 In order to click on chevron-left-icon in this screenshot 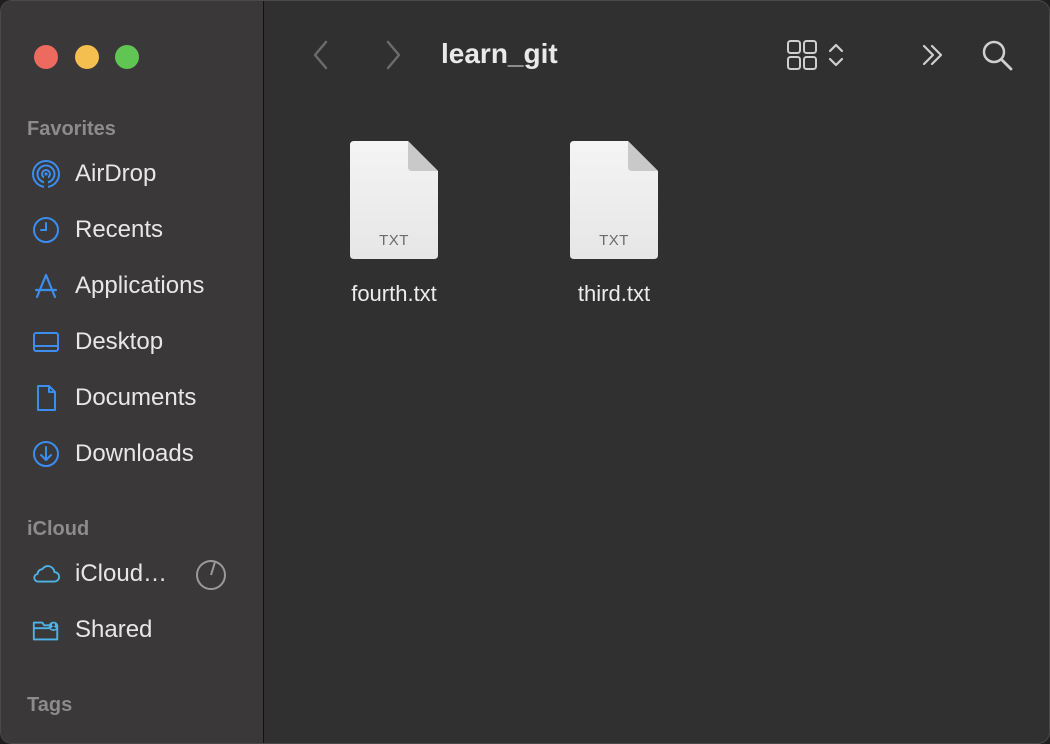, I will do `click(321, 57)`.